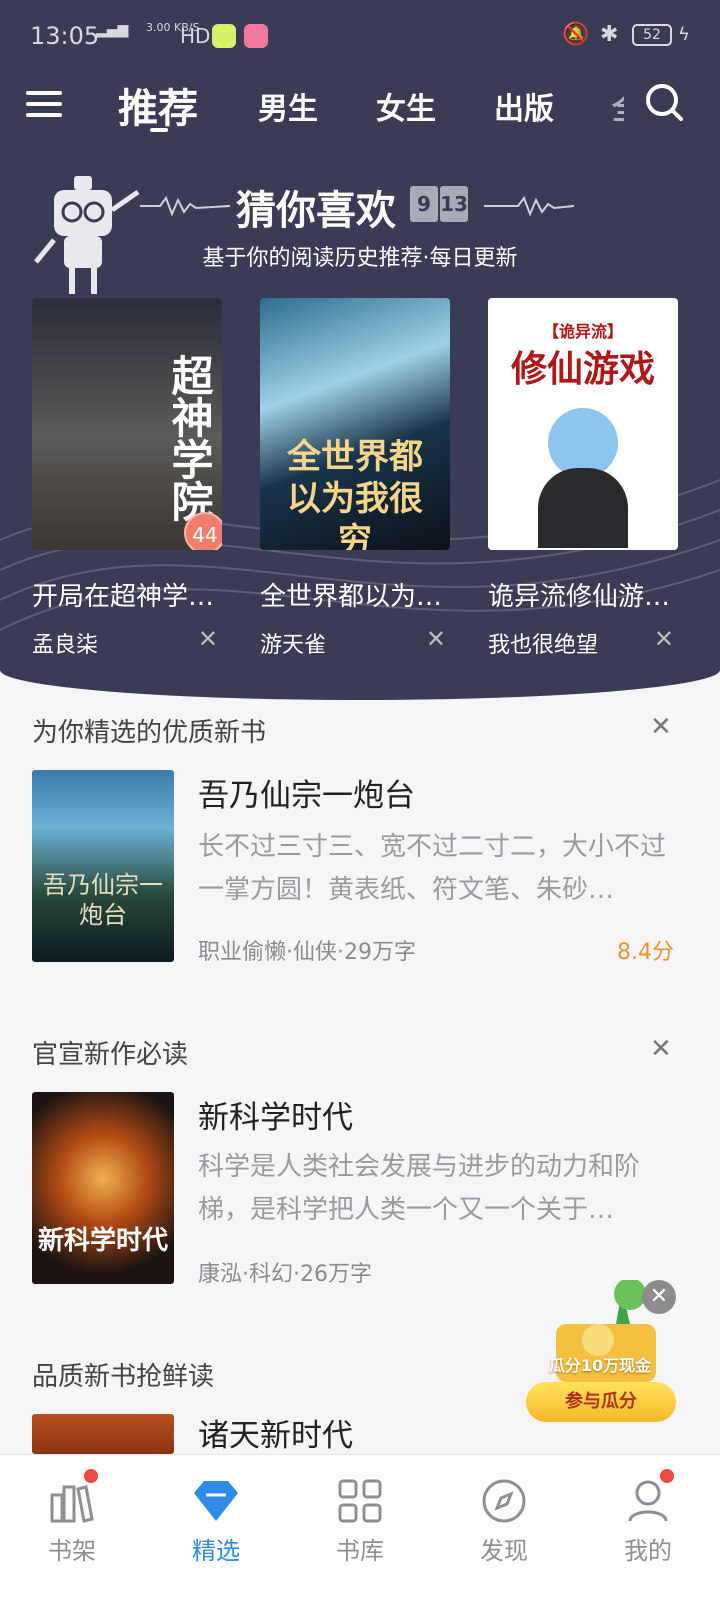 The height and width of the screenshot is (1600, 720). I want to click on tab-male: 男生, so click(288, 106).